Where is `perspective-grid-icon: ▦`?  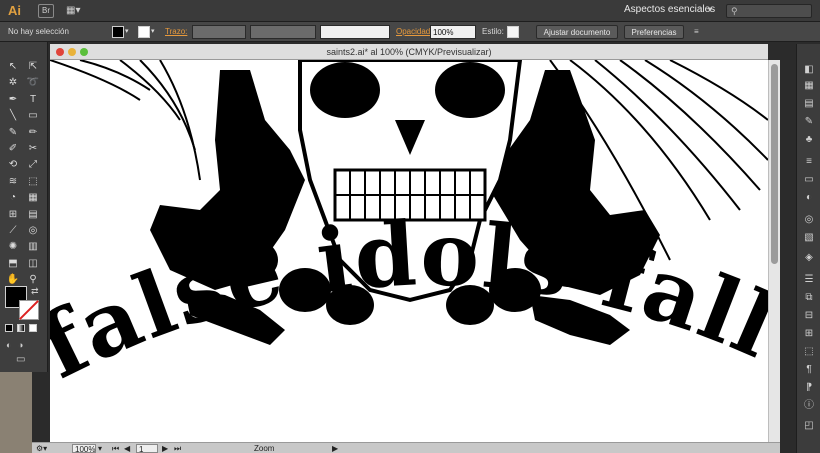 perspective-grid-icon: ▦ is located at coordinates (33, 198).